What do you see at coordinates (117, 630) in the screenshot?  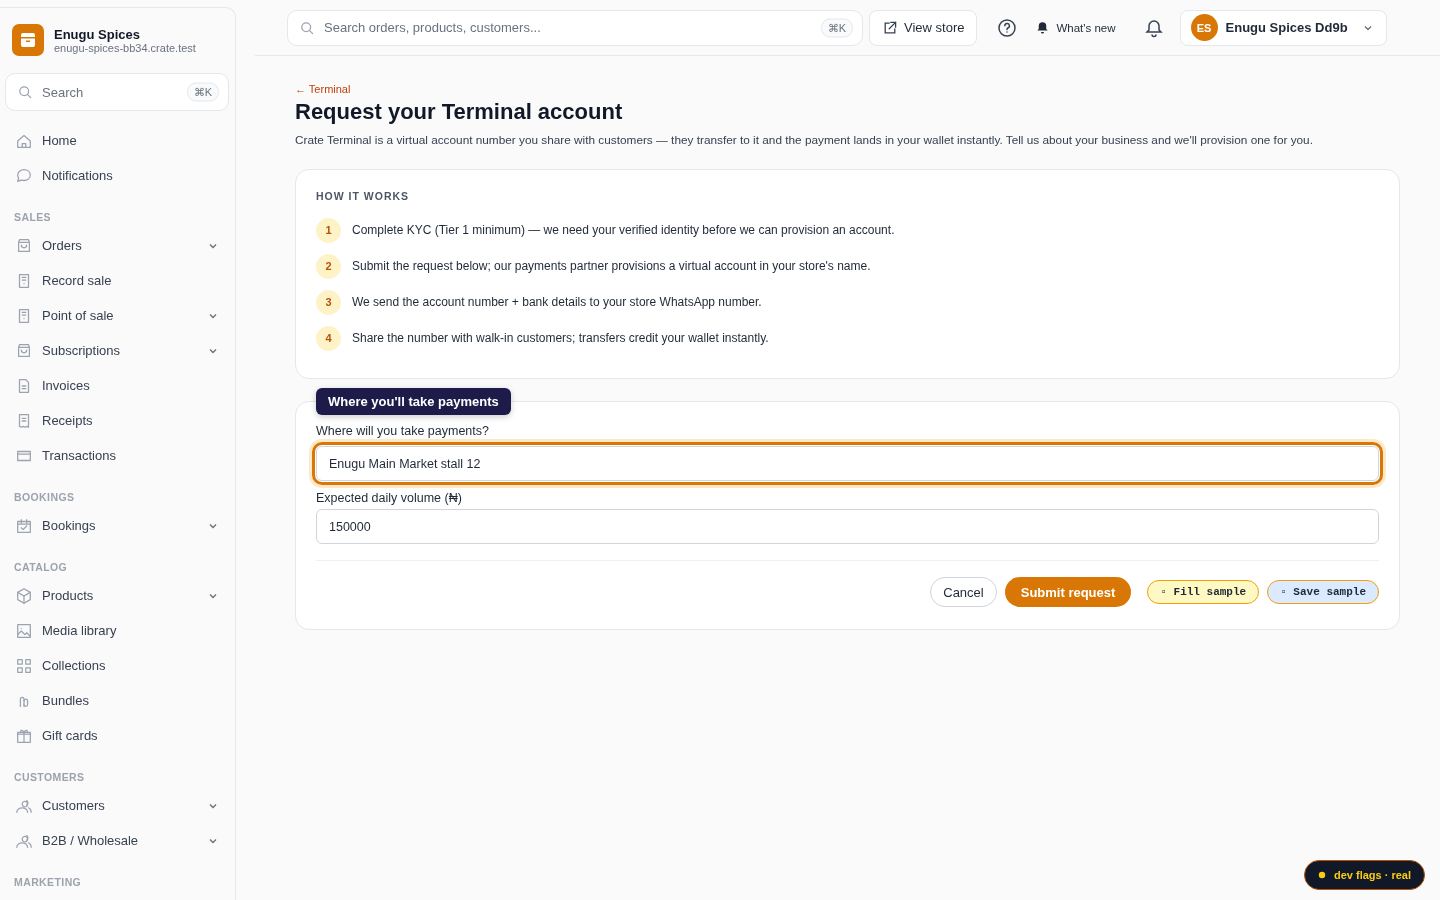 I see `sidebar-item: Media library` at bounding box center [117, 630].